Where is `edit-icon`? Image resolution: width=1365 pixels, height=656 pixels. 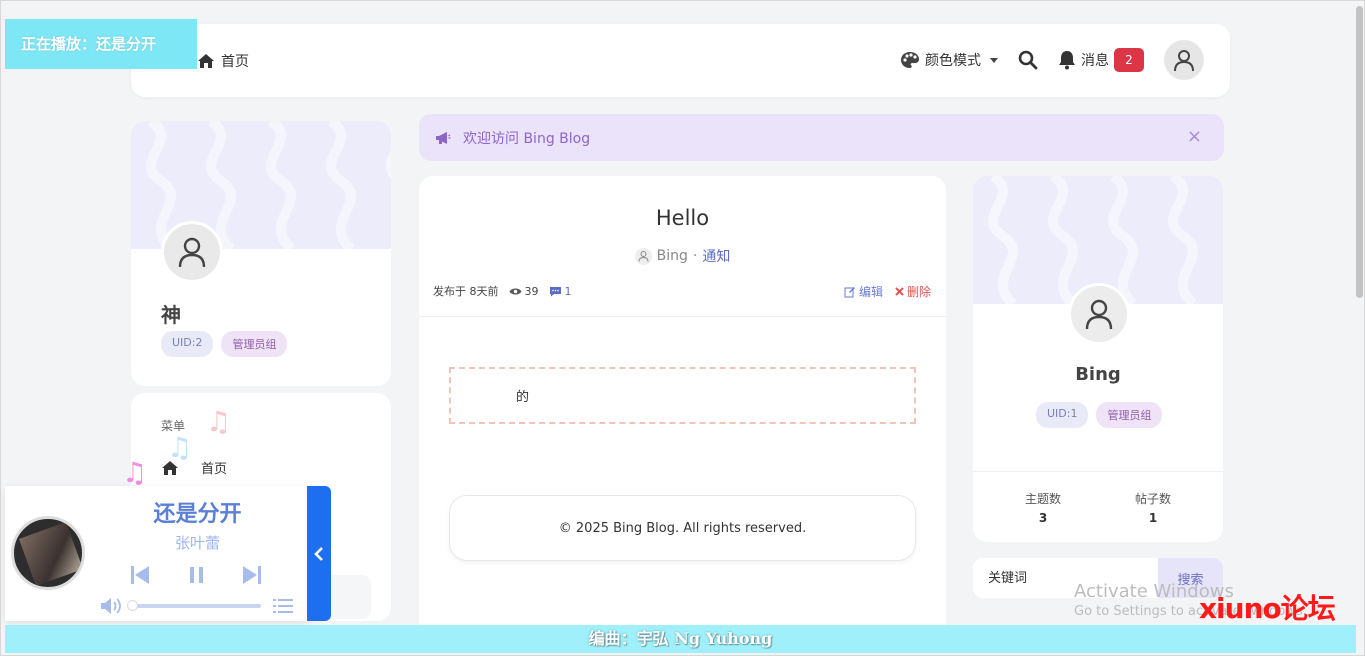 edit-icon is located at coordinates (850, 292).